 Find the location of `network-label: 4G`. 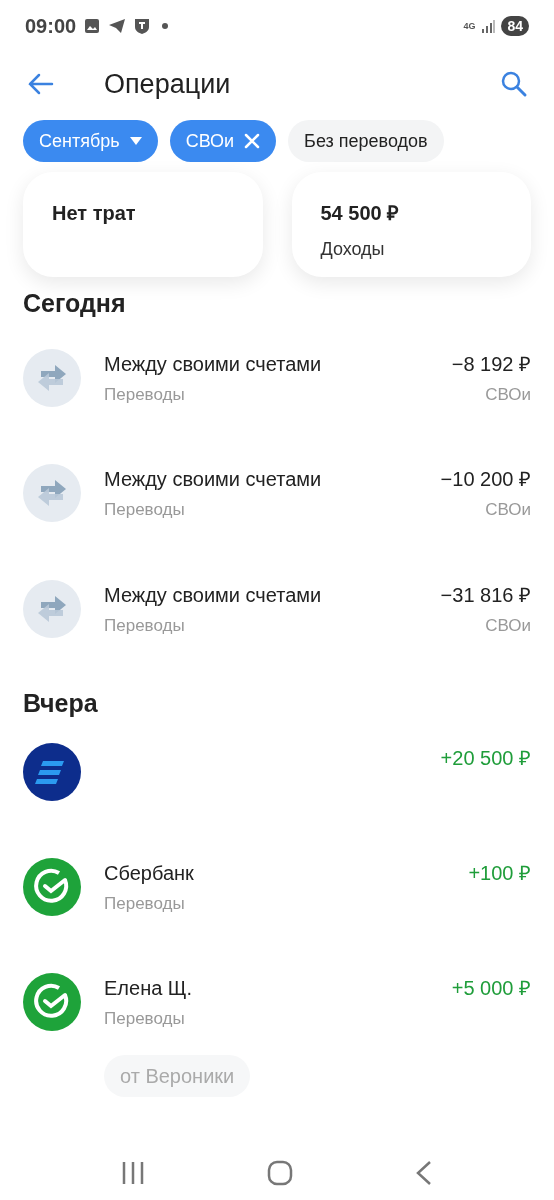

network-label: 4G is located at coordinates (469, 26).